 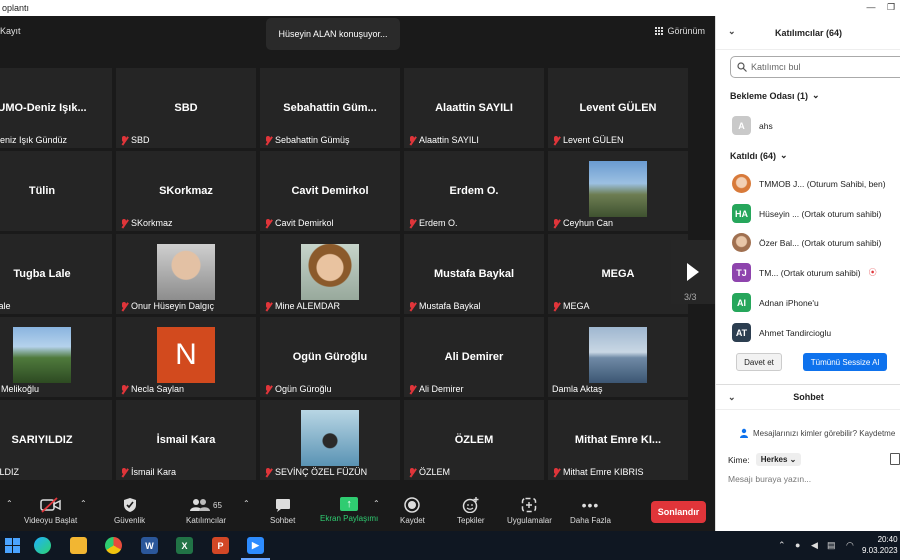 What do you see at coordinates (471, 511) in the screenshot?
I see `reactions-button: Tepkiler` at bounding box center [471, 511].